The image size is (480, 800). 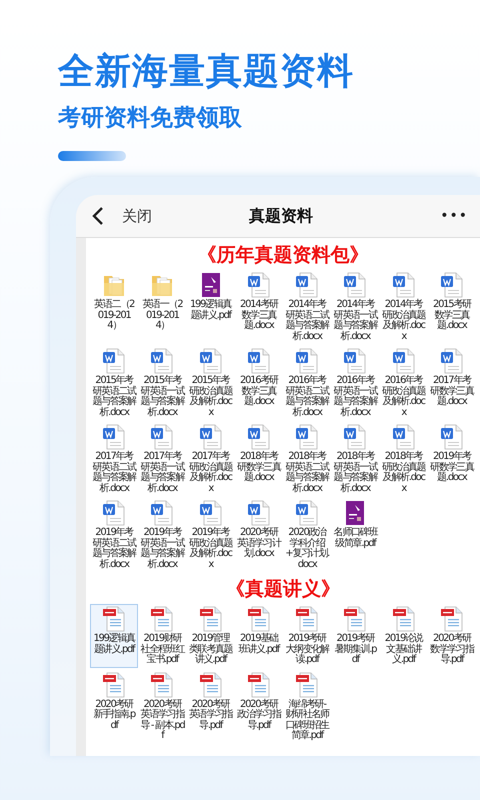 I want to click on file-name: 2019基础班讲义.pdf, so click(x=259, y=644).